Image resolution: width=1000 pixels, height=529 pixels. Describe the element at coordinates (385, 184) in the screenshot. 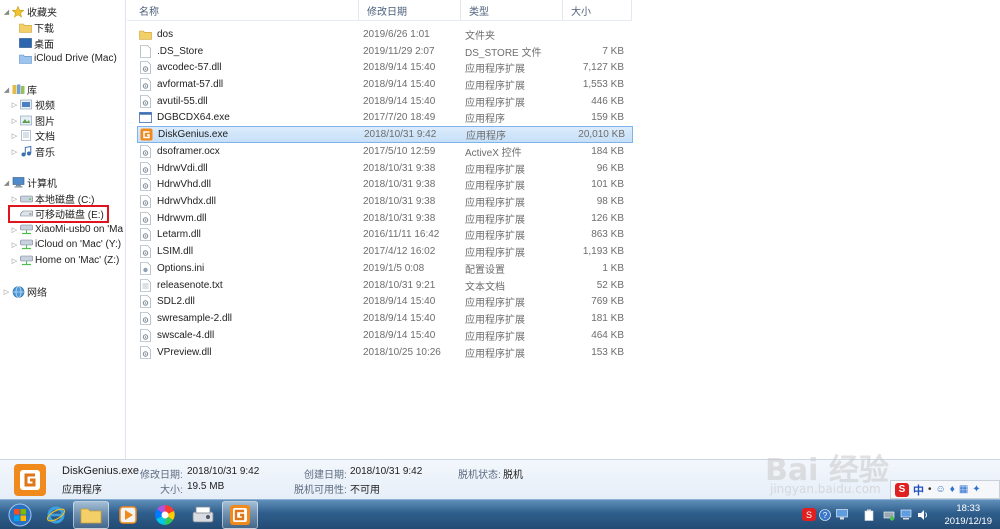

I see `file-row: HdrwVhd.dll 2018/10/31 9:38 应用程序扩展 101 KB` at that location.